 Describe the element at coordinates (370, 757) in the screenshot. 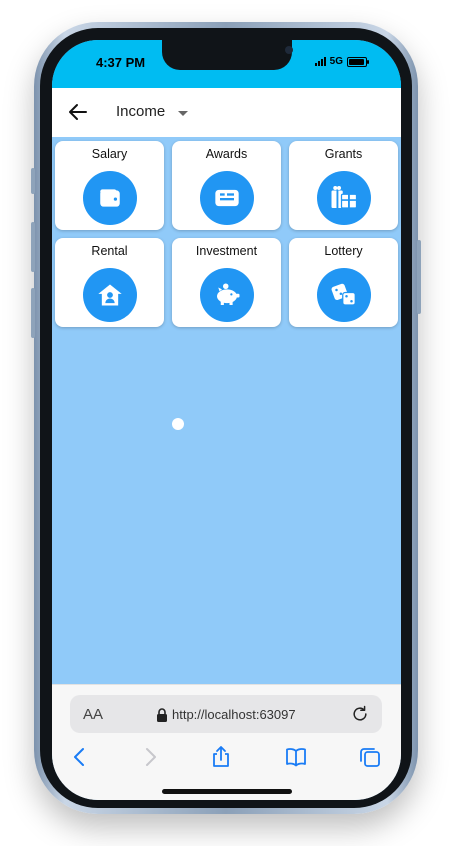

I see `tabs-icon` at that location.